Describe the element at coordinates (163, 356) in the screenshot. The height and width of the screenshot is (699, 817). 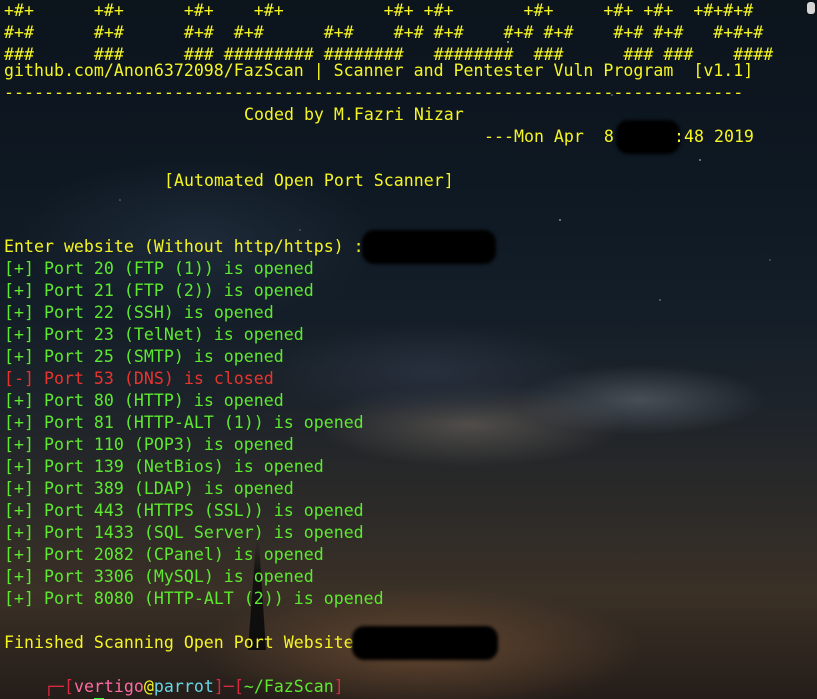
I see `port-result-text: Port 25 (SMTP) is opened` at that location.